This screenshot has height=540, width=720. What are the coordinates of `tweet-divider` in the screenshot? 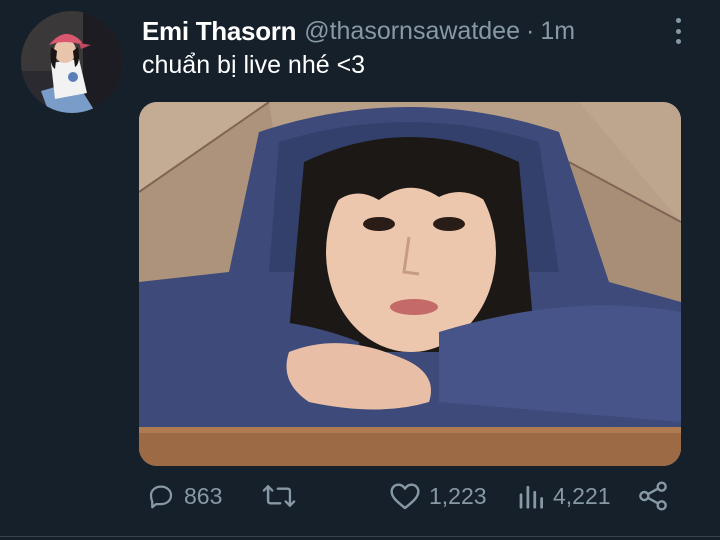 It's located at (360, 536).